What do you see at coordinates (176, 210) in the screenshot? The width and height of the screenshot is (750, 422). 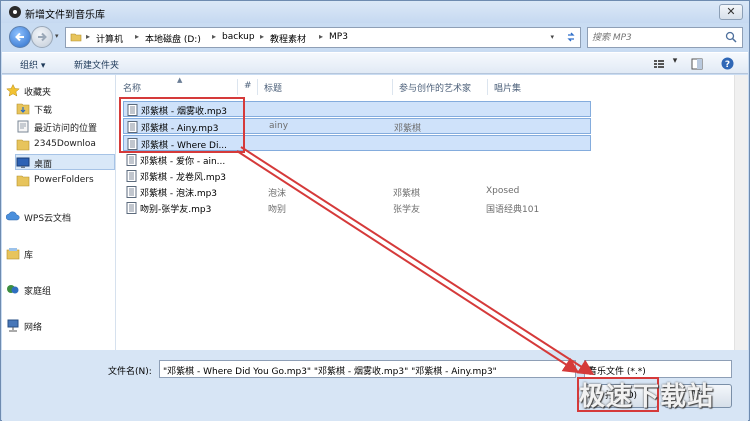 I see `file-name: 吻别-张学友.mp3` at bounding box center [176, 210].